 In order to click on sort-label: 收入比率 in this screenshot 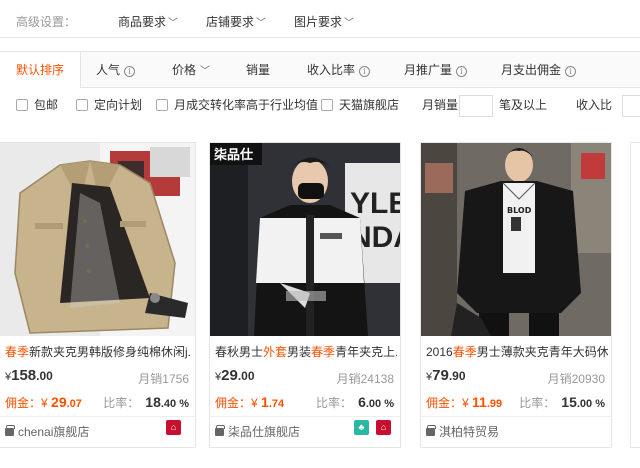, I will do `click(331, 70)`.